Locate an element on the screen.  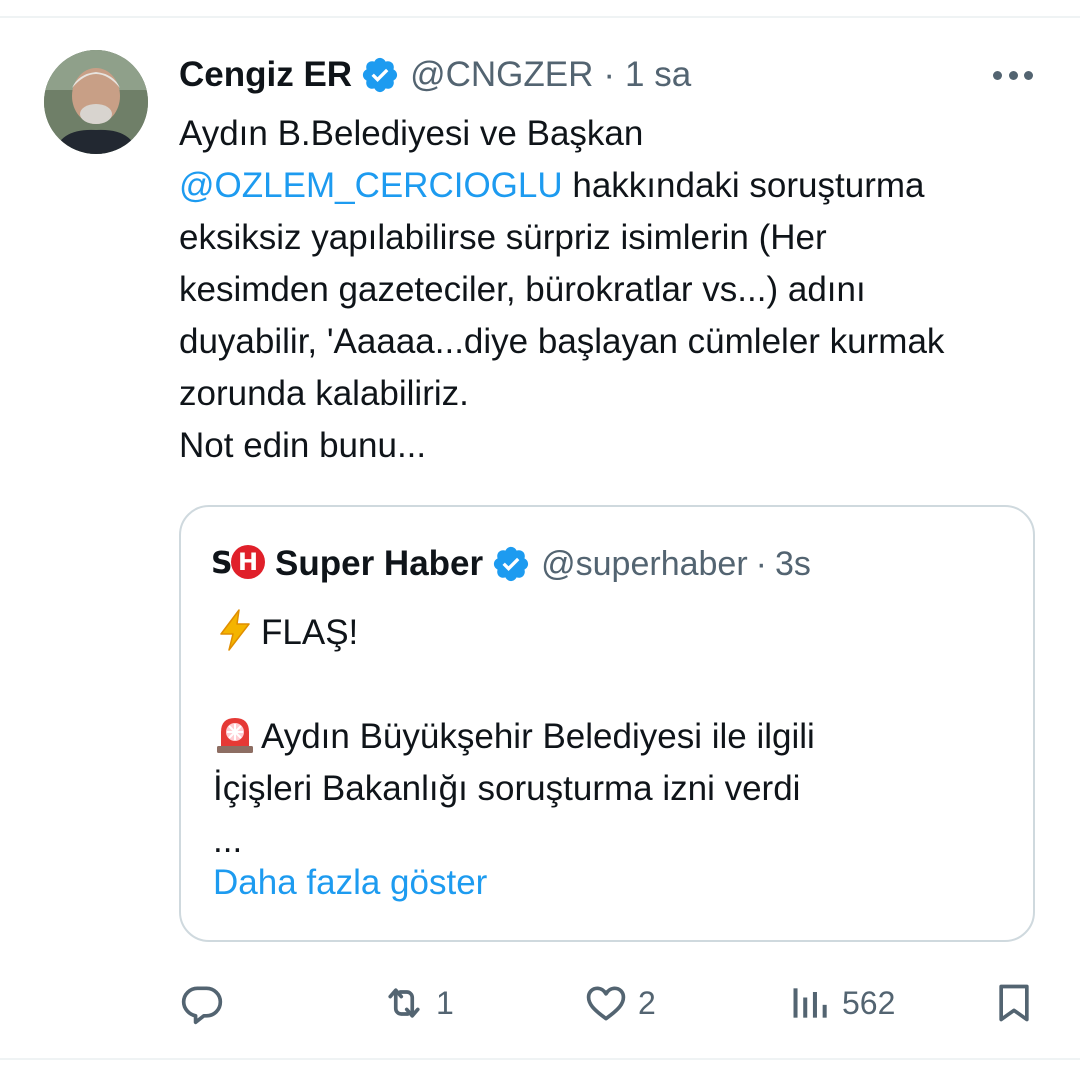
views-icon is located at coordinates (810, 1003).